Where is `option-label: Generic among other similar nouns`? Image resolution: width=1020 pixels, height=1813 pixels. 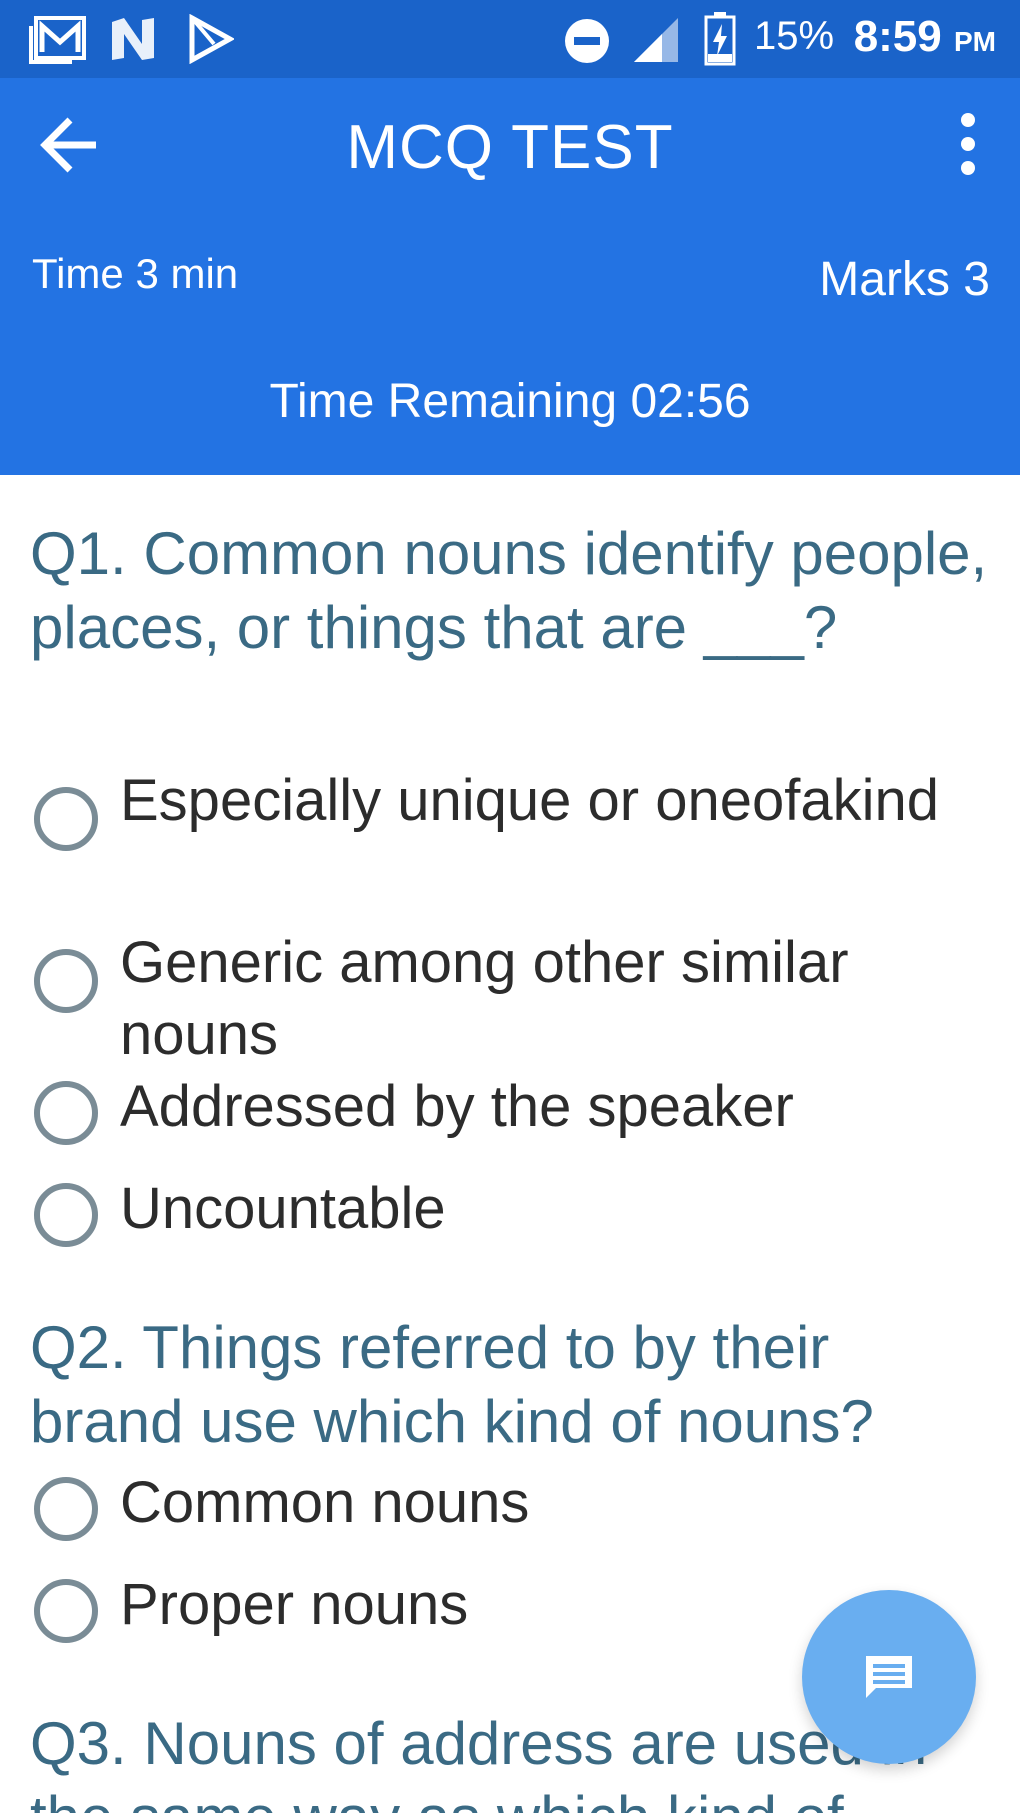
option-label: Generic among other similar nouns is located at coordinates (484, 998).